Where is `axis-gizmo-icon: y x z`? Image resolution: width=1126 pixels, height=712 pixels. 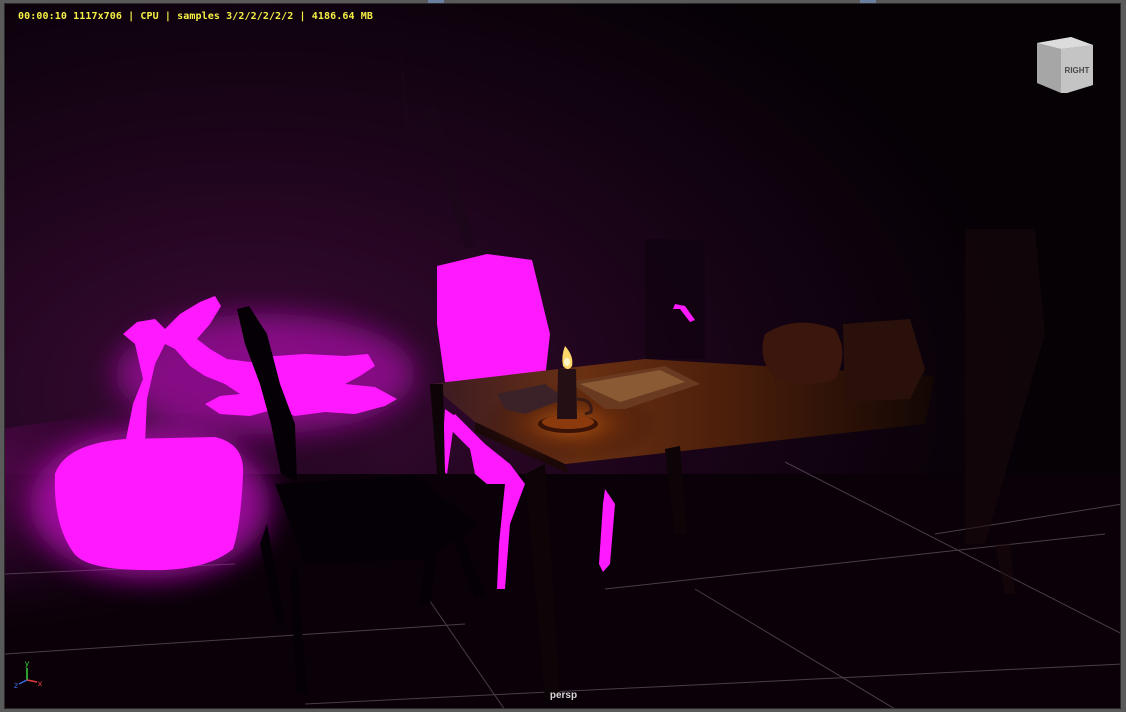
axis-gizmo-icon: y x z is located at coordinates (27, 674).